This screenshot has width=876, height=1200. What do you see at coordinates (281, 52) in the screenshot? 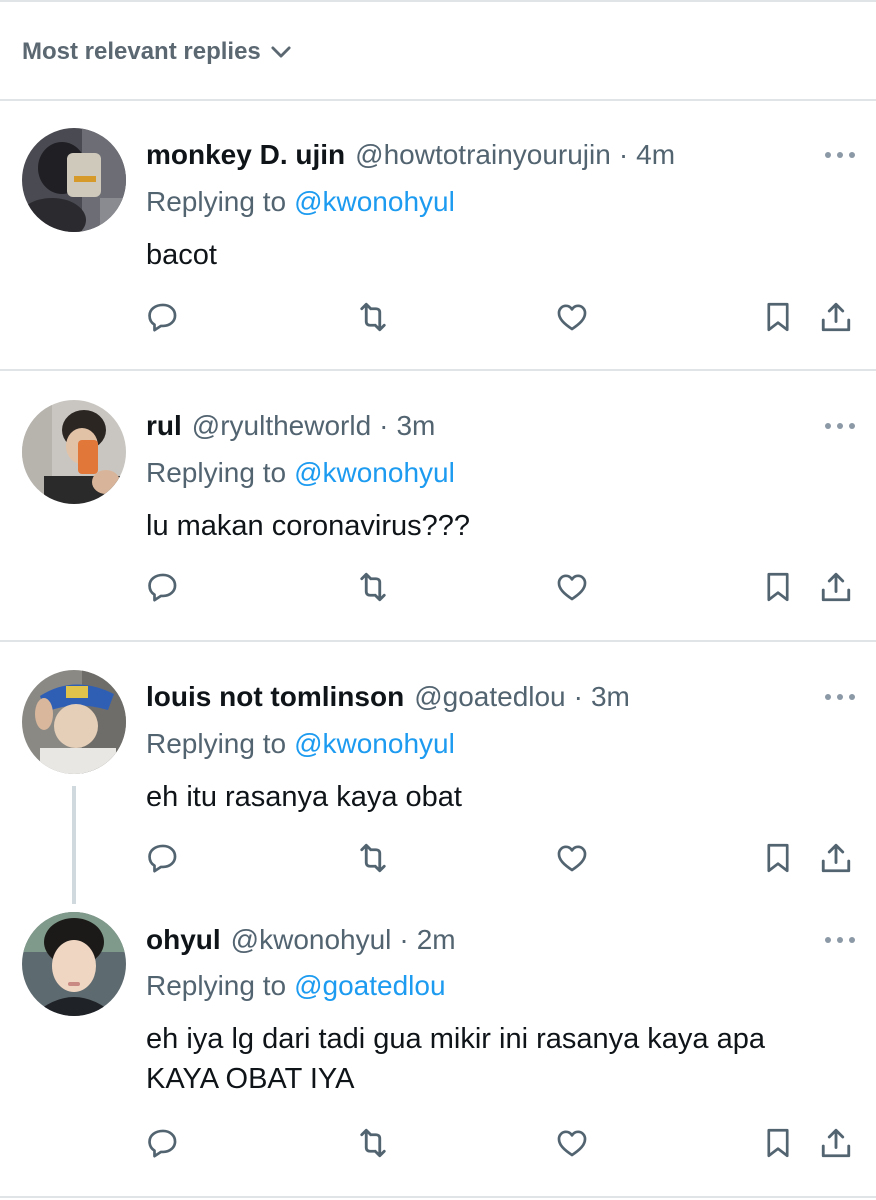
I see `chevron-down-icon` at bounding box center [281, 52].